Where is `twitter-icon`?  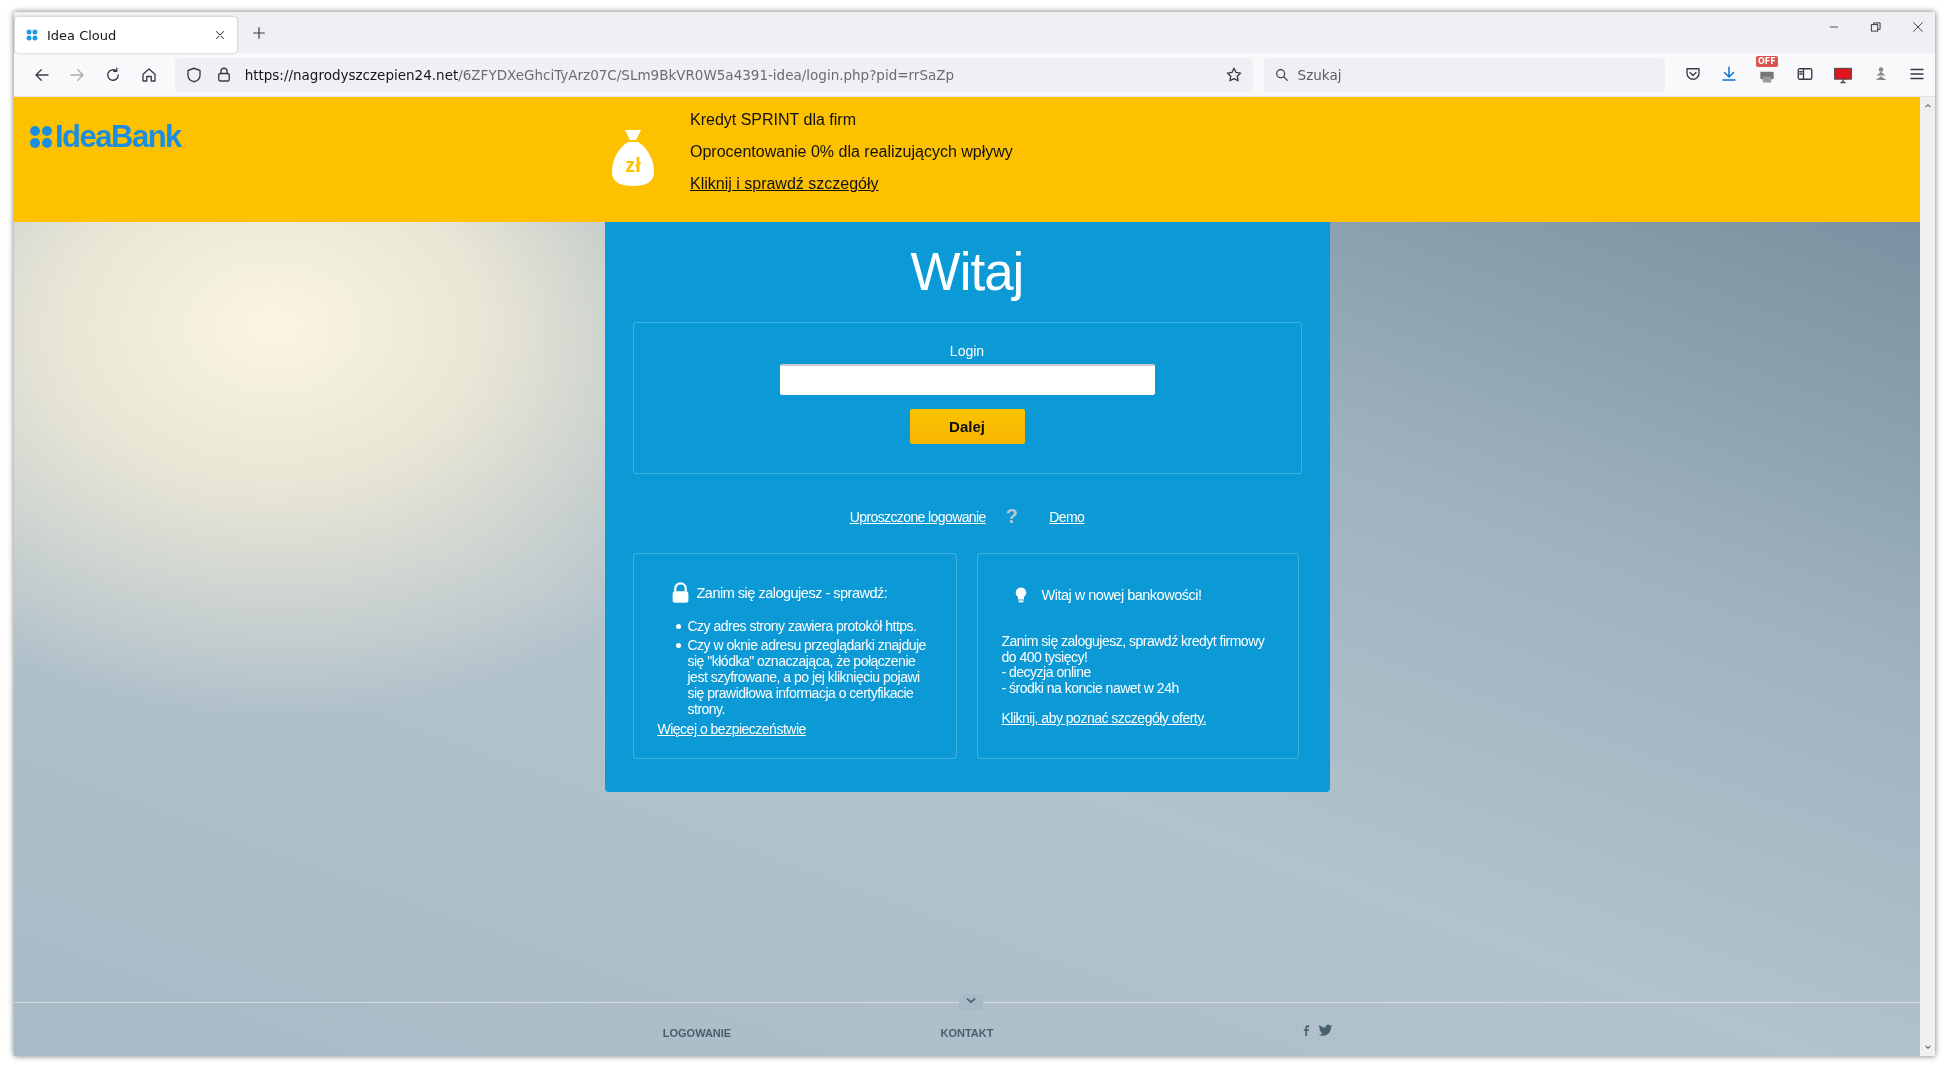 twitter-icon is located at coordinates (1325, 1030).